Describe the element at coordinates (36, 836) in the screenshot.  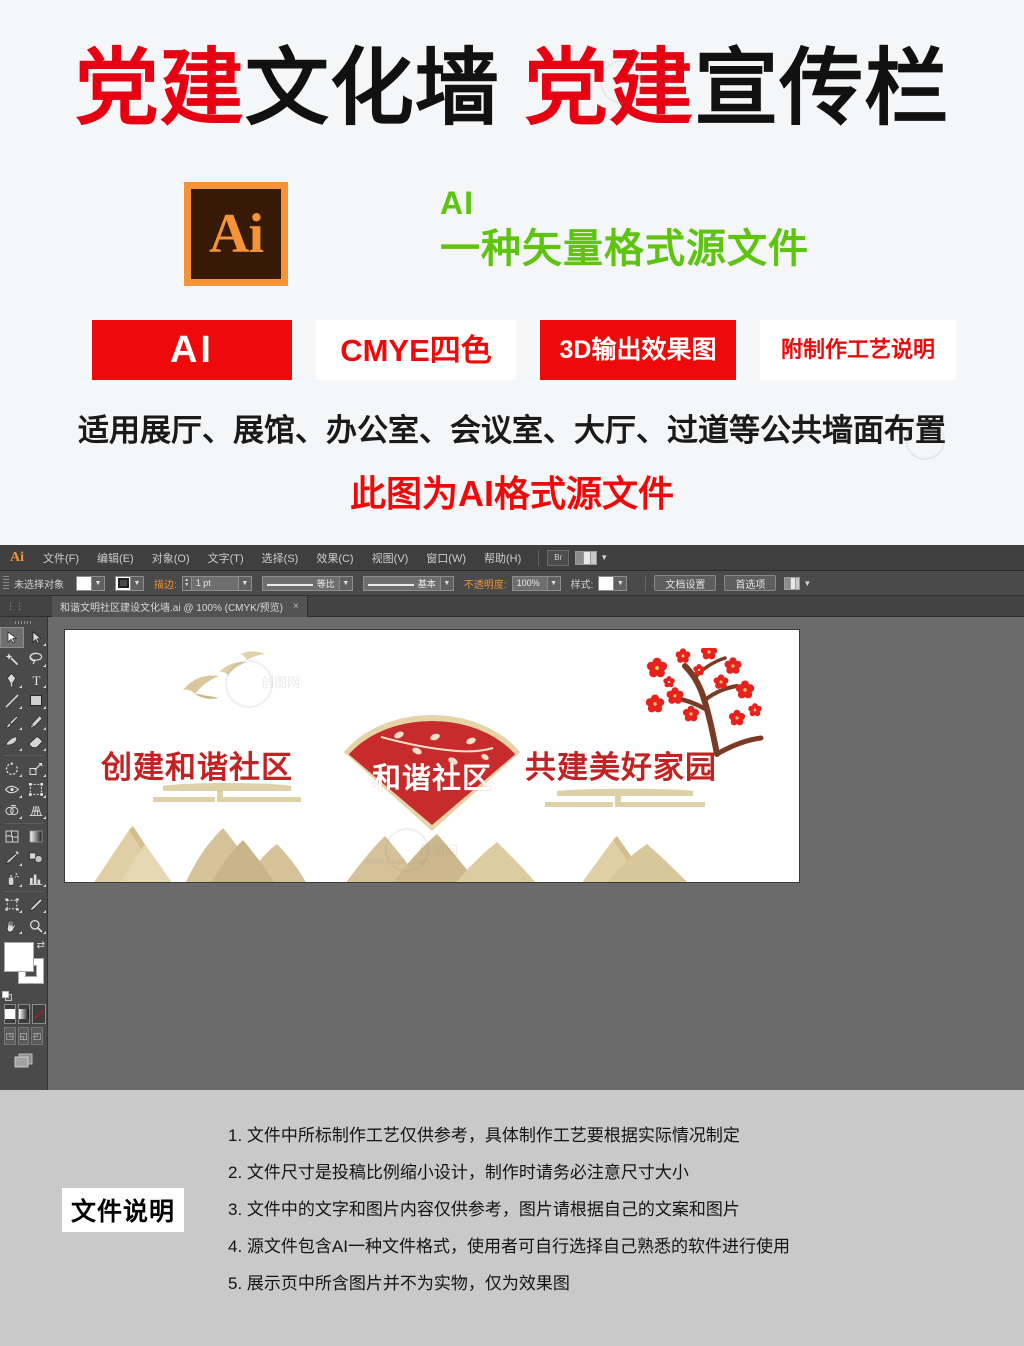
I see `gradient-tool` at that location.